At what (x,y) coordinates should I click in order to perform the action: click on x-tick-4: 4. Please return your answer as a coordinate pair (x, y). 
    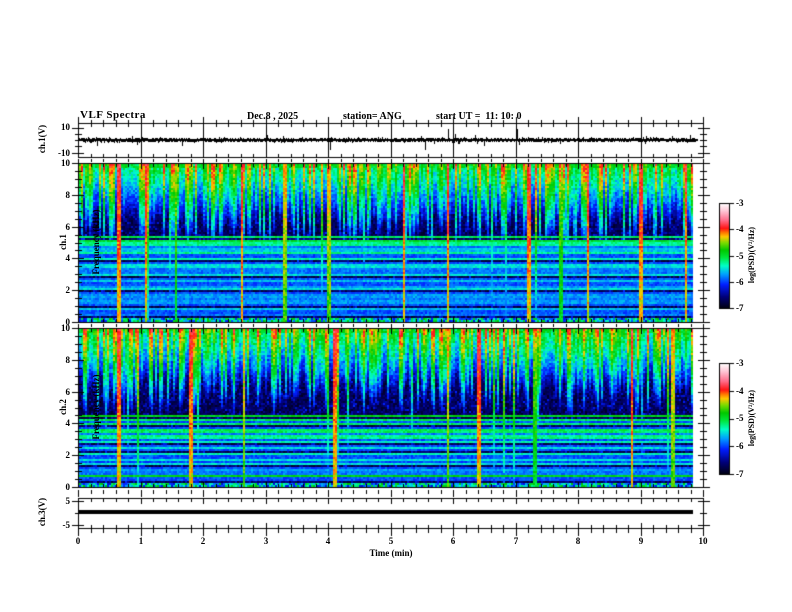
    Looking at the image, I should click on (328, 541).